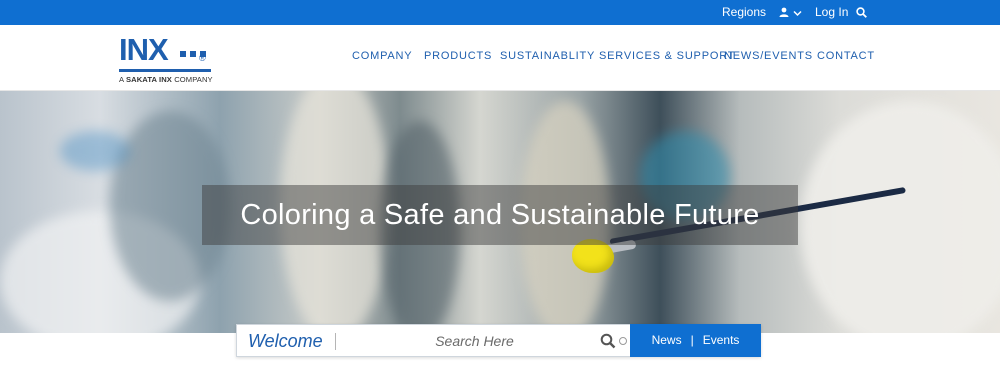  What do you see at coordinates (768, 56) in the screenshot?
I see `nav-news-events: NEWS/EVENTS` at bounding box center [768, 56].